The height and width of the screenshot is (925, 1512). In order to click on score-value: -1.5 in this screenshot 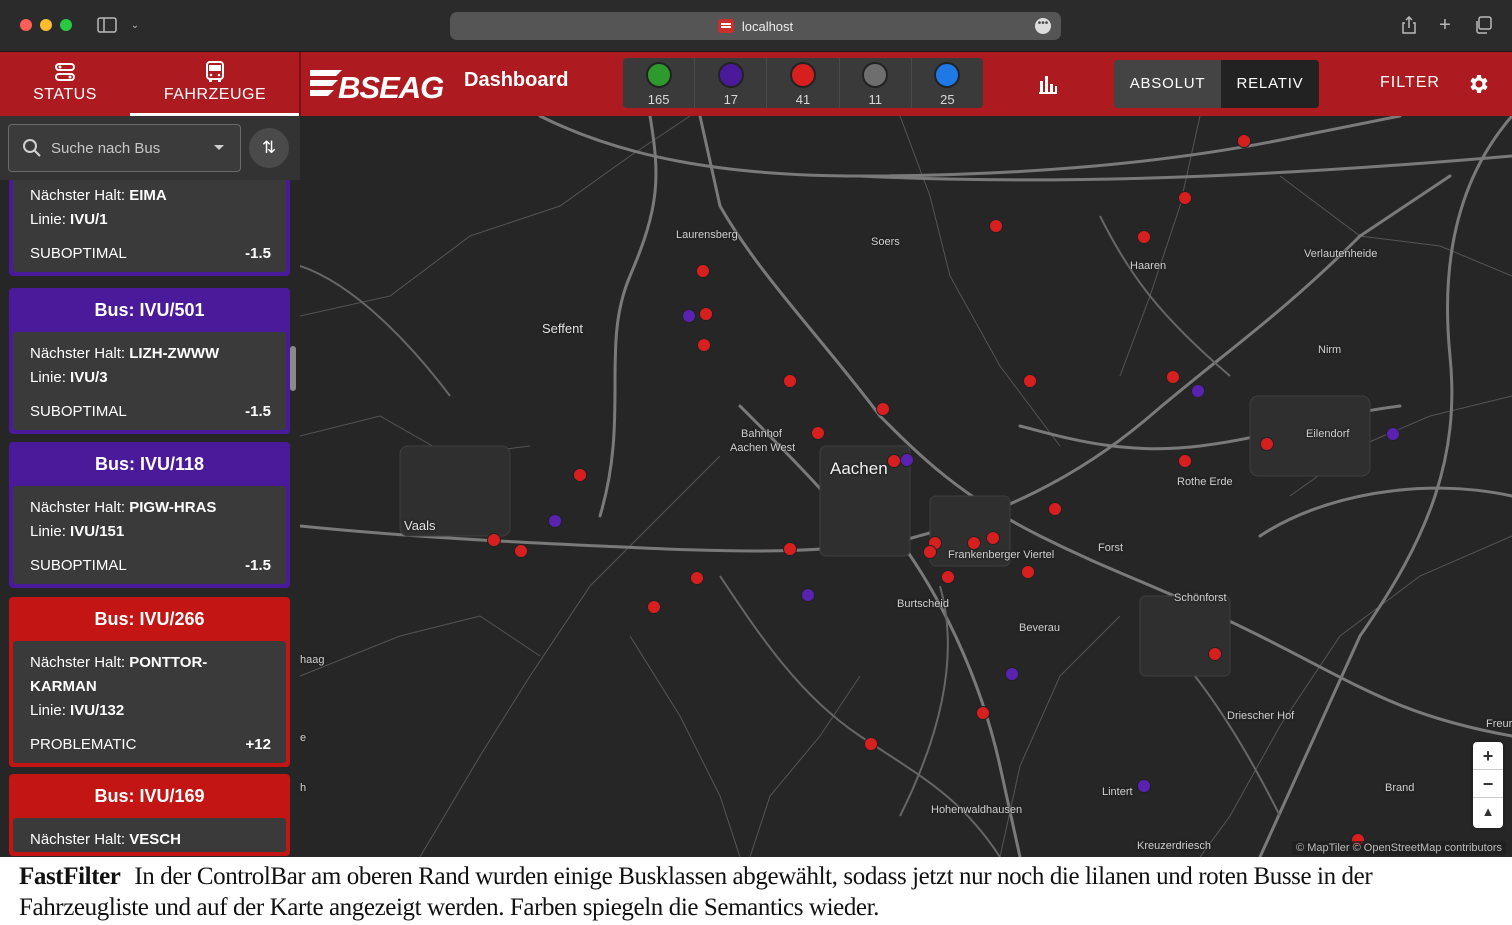, I will do `click(258, 253)`.